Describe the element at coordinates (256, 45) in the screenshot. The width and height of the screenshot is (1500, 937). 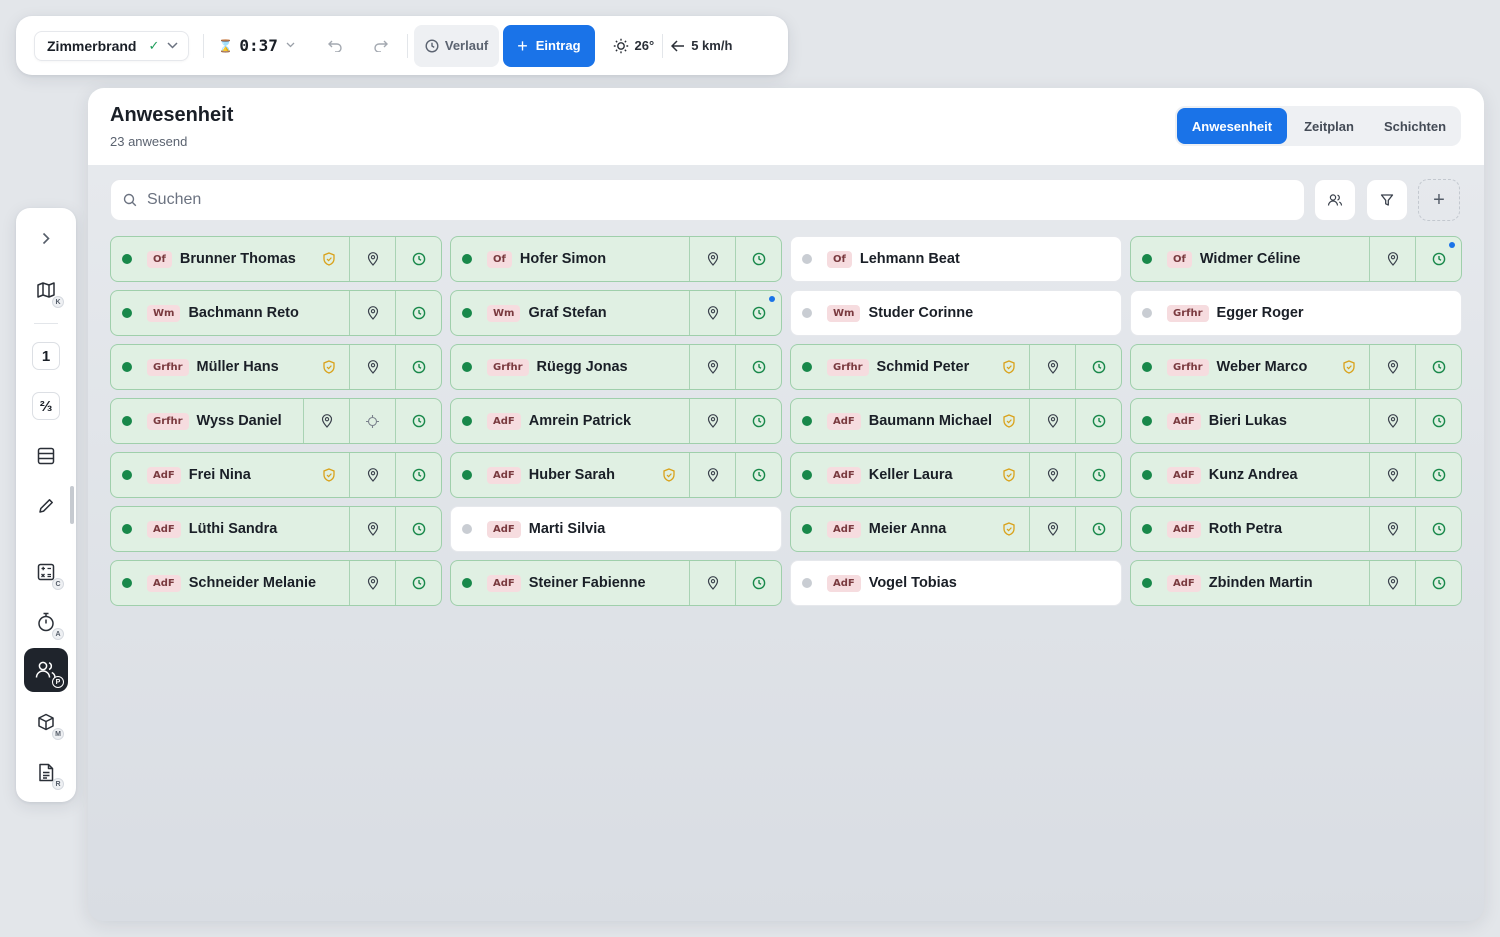
I see `elapsed-timer: ⌛ 0:37` at that location.